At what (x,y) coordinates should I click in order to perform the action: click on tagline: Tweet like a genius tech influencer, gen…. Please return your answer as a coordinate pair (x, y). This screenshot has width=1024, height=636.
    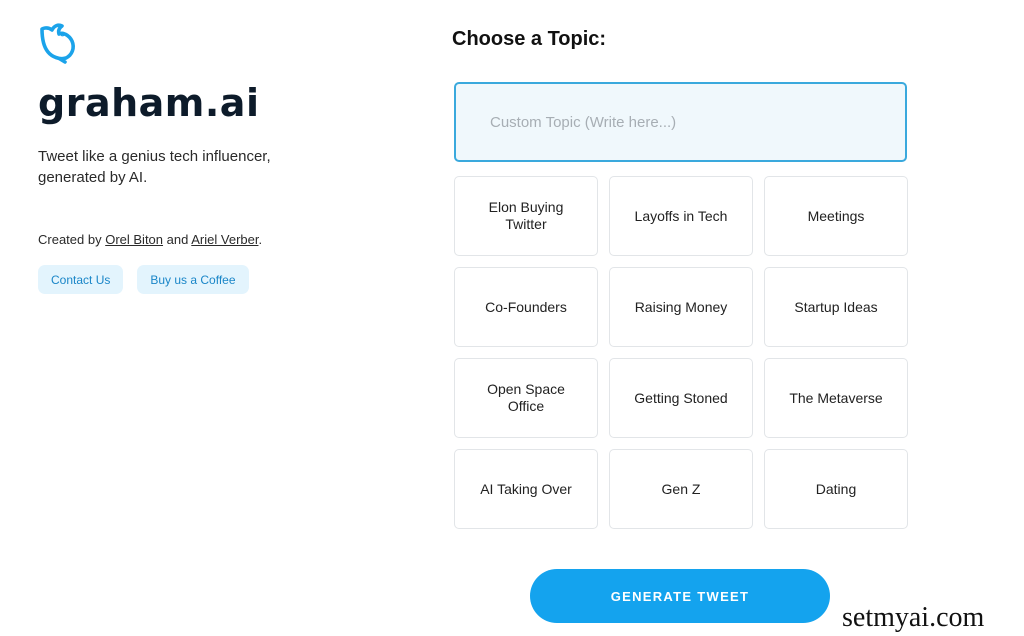
    Looking at the image, I should click on (154, 167).